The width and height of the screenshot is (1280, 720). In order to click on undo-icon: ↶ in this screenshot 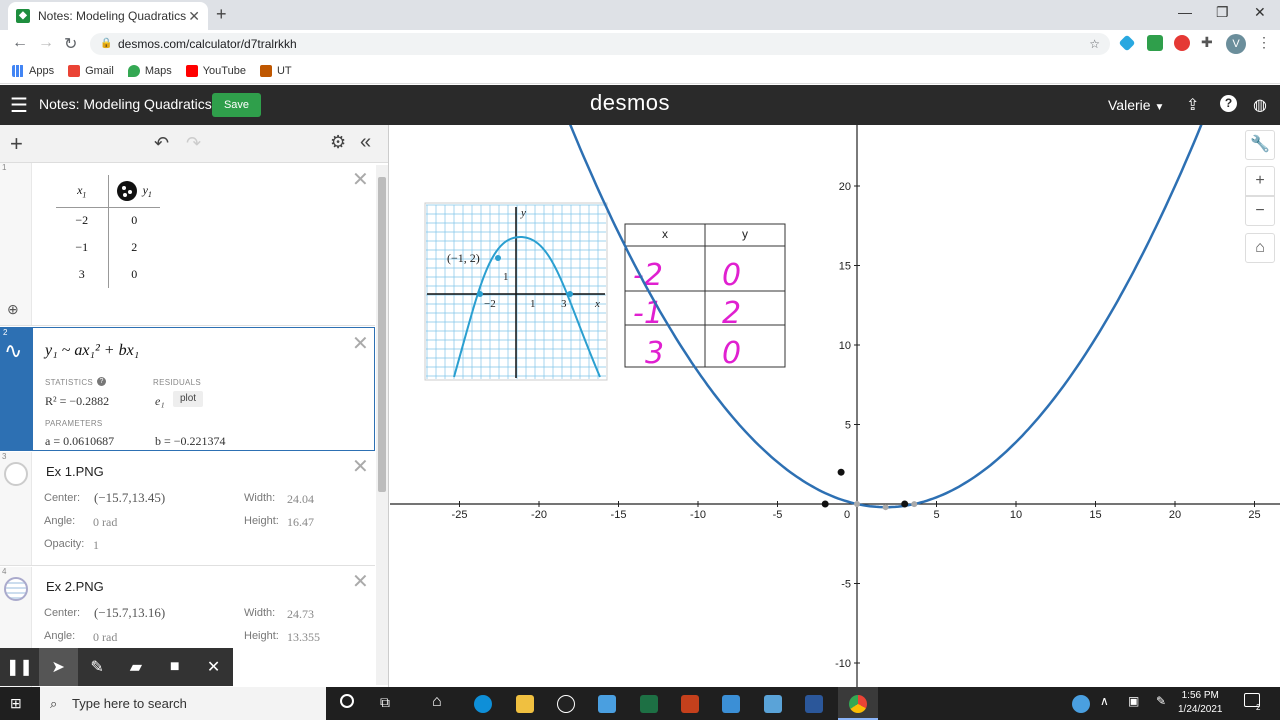, I will do `click(161, 143)`.